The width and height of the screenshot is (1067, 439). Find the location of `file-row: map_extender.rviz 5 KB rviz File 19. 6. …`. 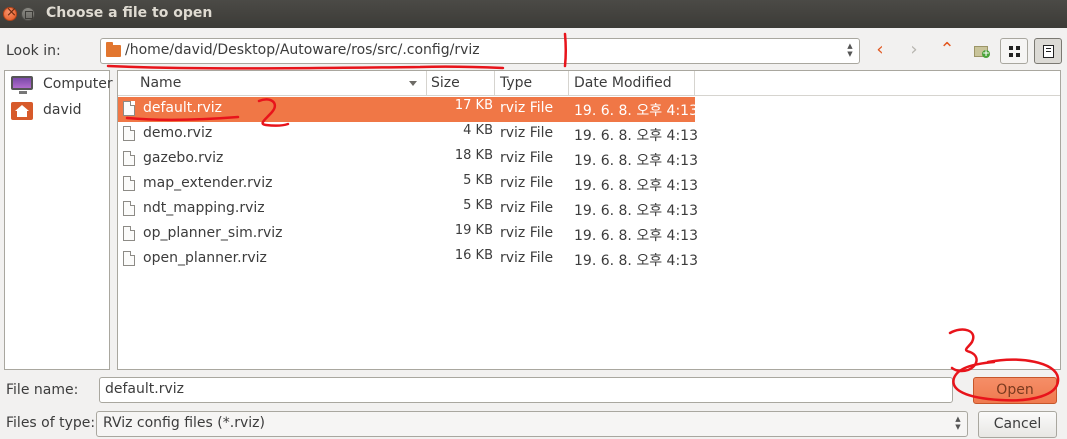

file-row: map_extender.rviz 5 KB rviz File 19. 6. … is located at coordinates (408, 184).